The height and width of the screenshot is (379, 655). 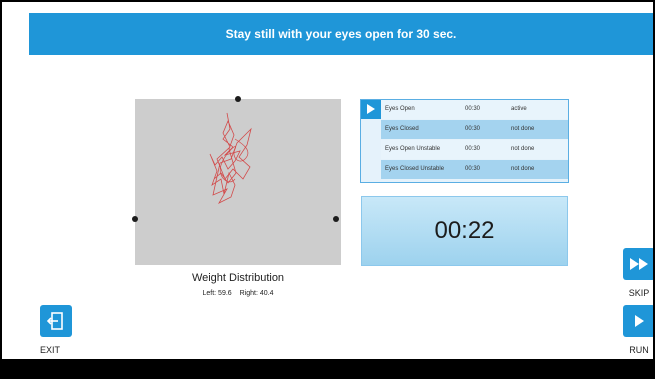 I want to click on skip-button, so click(x=638, y=264).